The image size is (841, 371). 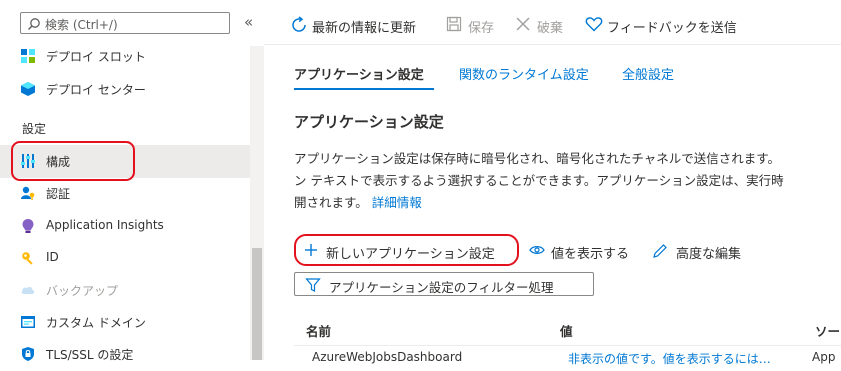 I want to click on custom-domain-icon, so click(x=28, y=322).